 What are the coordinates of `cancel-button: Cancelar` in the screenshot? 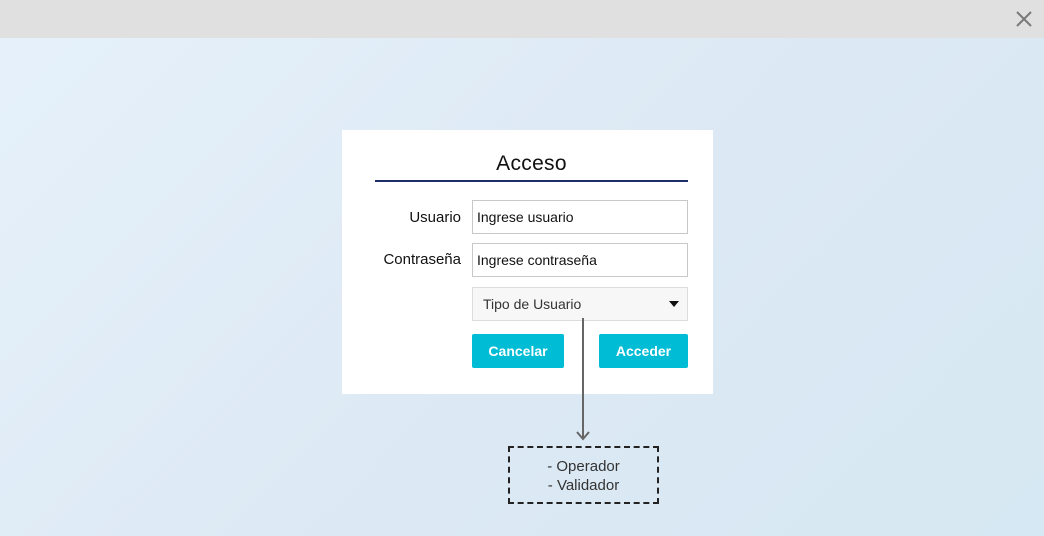 It's located at (518, 351).